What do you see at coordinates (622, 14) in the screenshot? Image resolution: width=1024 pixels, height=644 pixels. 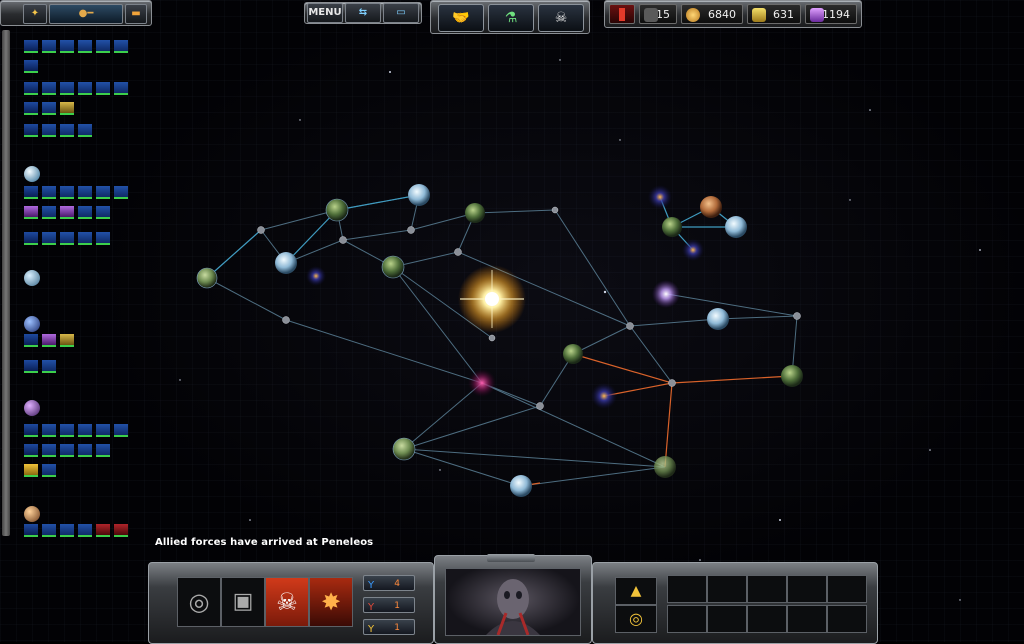 I see `supply-indicator` at bounding box center [622, 14].